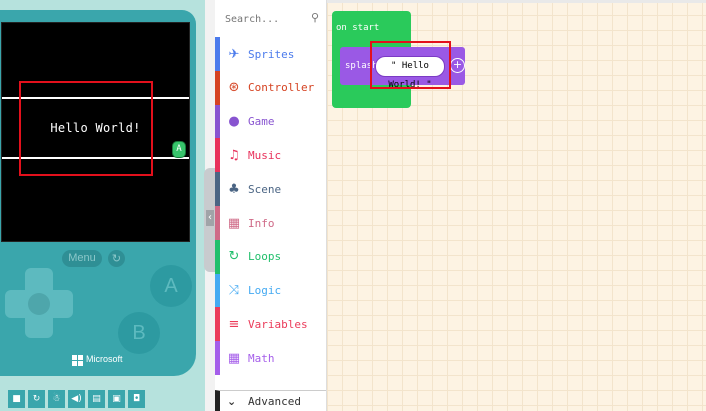 This screenshot has width=706, height=411. Describe the element at coordinates (234, 155) in the screenshot. I see `headphones-icon: ♫` at that location.